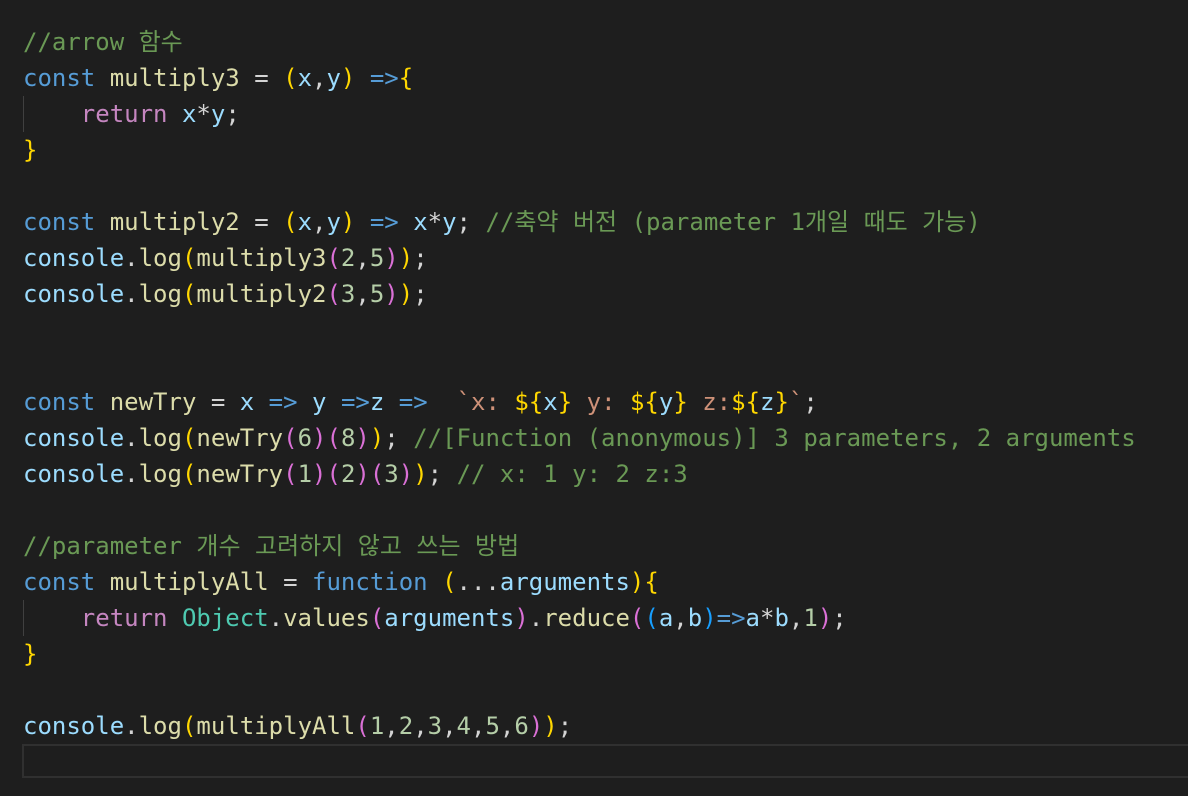 Image resolution: width=1188 pixels, height=796 pixels. I want to click on code-token: values, so click(326, 618).